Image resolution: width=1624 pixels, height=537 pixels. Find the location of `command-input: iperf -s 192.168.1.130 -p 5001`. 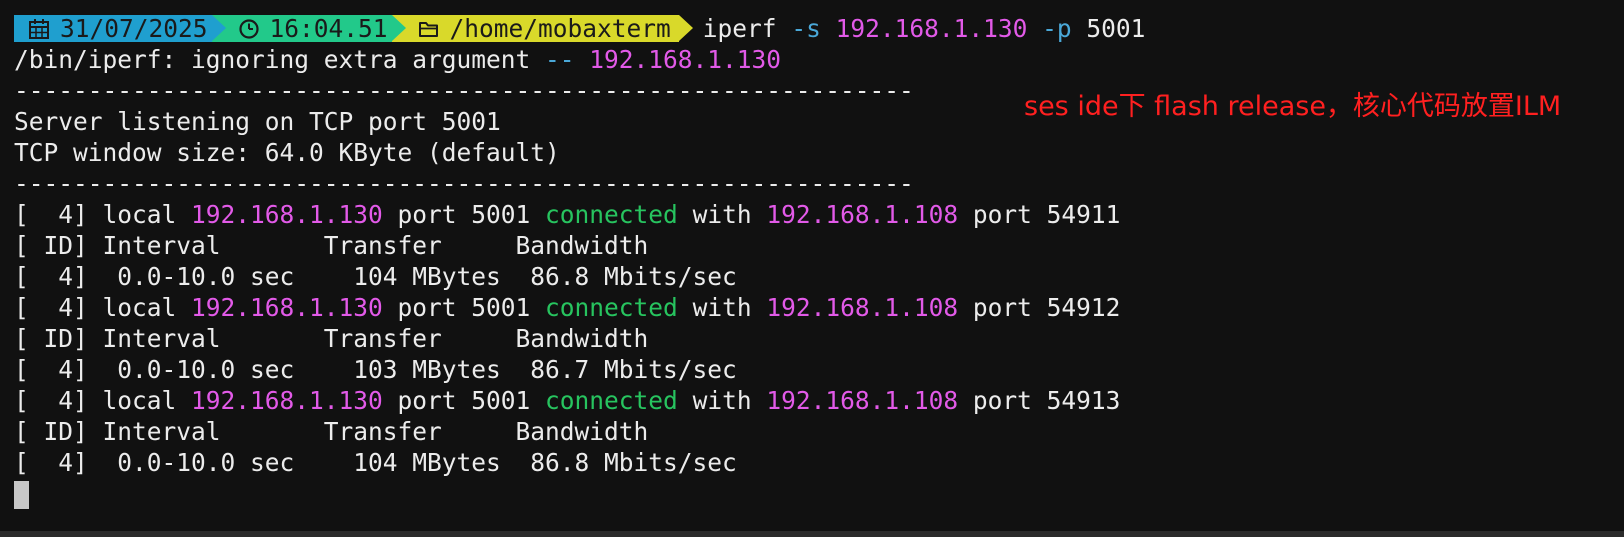

command-input: iperf -s 192.168.1.130 -p 5001 is located at coordinates (924, 28).